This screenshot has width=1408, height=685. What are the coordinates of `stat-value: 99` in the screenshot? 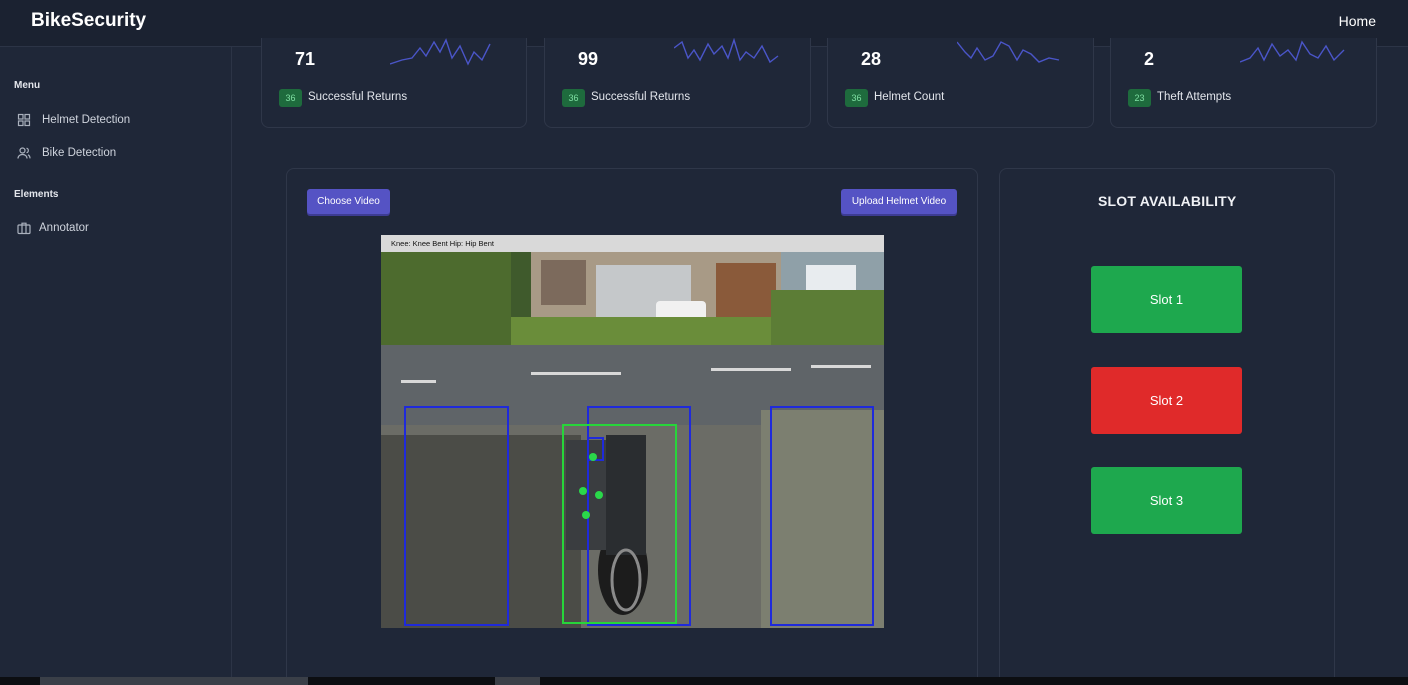 It's located at (588, 59).